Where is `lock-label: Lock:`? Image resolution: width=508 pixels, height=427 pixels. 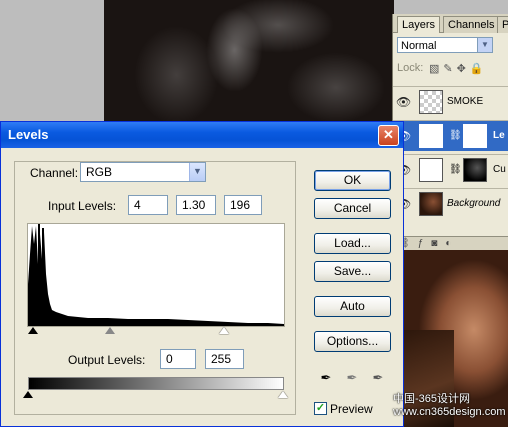
lock-label: Lock: is located at coordinates (410, 68).